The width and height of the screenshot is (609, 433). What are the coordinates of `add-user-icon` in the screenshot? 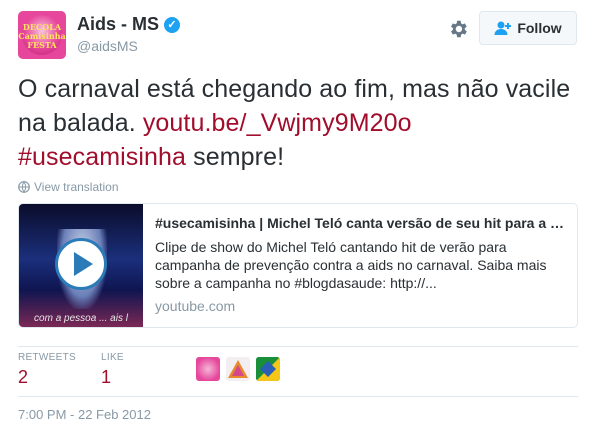 It's located at (503, 28).